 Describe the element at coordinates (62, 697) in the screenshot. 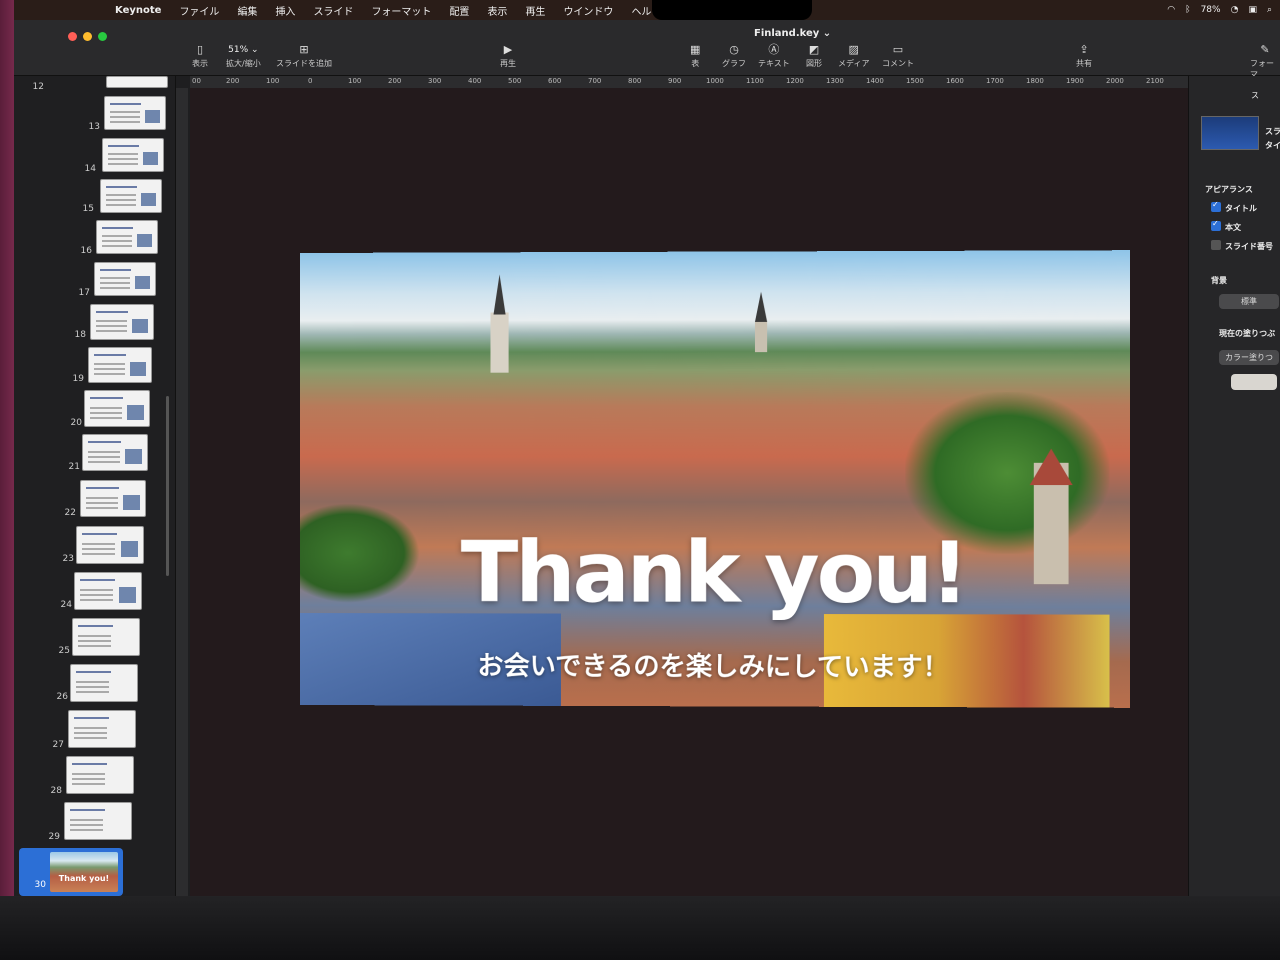

I see `slide-number: 26` at that location.